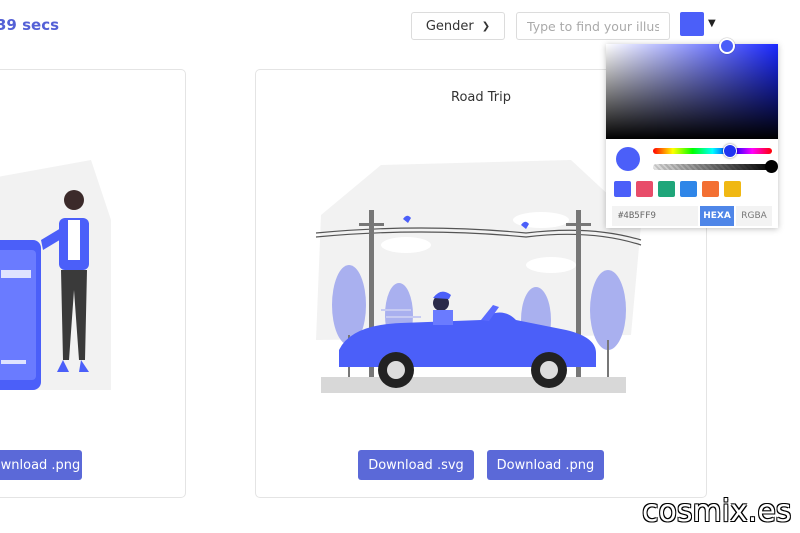 Image resolution: width=800 pixels, height=533 pixels. I want to click on swatch-sky, so click(688, 189).